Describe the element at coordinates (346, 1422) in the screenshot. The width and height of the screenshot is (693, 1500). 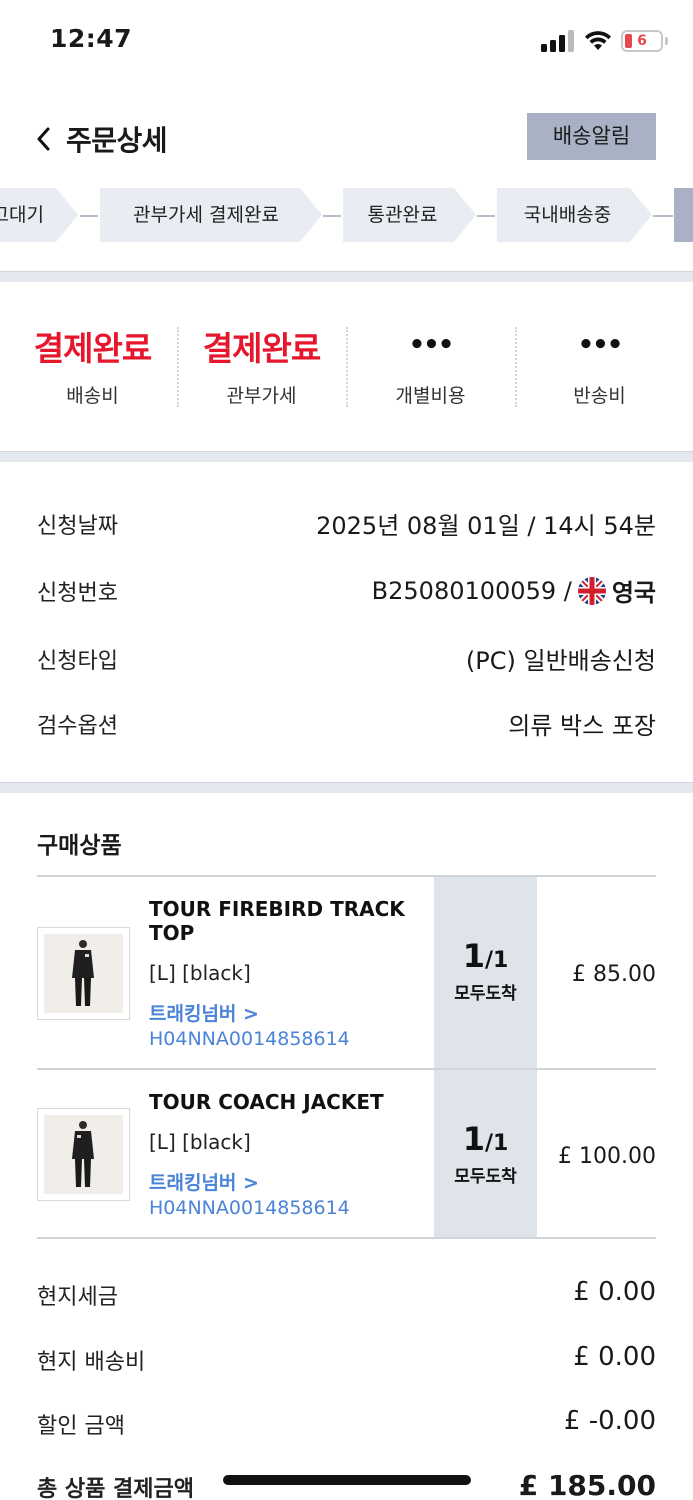
I see `discount-row: 할인 금액 £ -0.00` at that location.